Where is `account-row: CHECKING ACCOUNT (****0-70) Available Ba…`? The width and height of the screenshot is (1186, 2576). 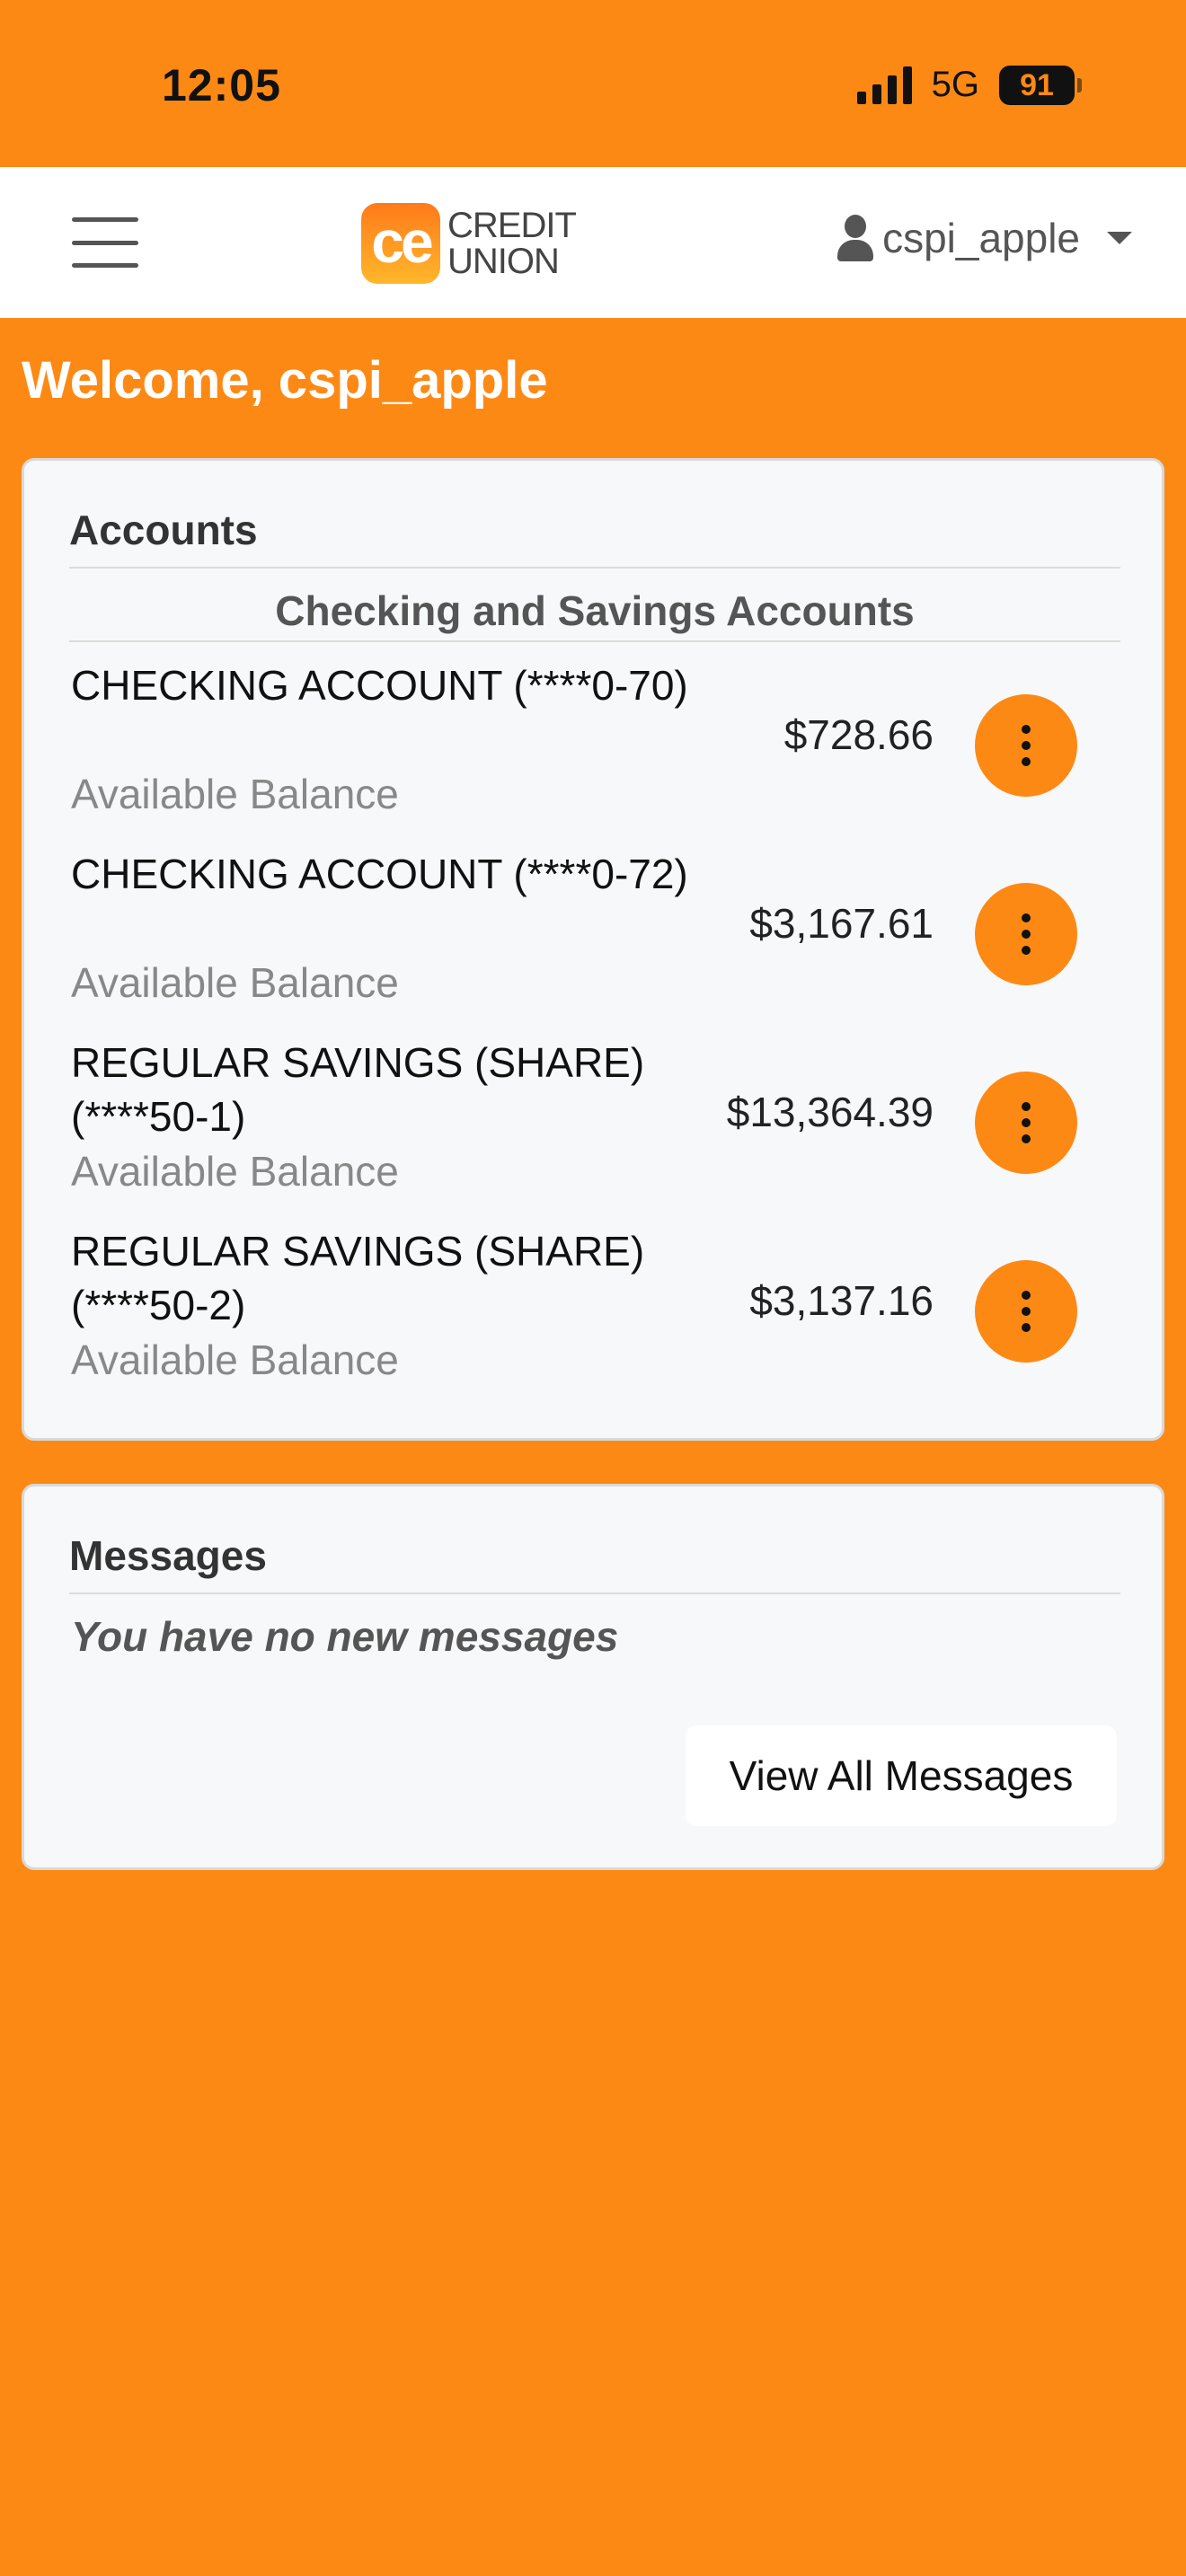
account-row: CHECKING ACCOUNT (****0-70) Available Ba… is located at coordinates (596, 748).